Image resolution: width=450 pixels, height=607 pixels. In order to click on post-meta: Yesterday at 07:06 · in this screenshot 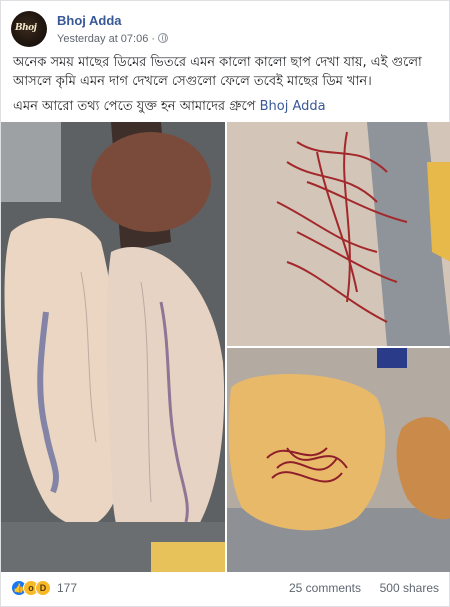, I will do `click(113, 39)`.